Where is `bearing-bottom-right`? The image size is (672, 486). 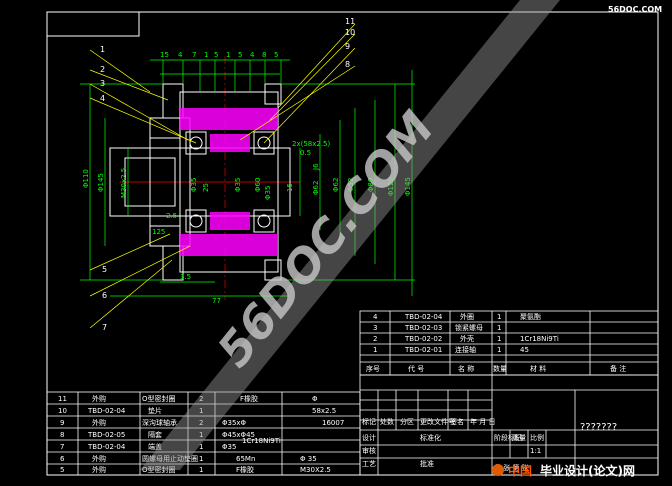
bearing-bottom-right is located at coordinates (264, 221).